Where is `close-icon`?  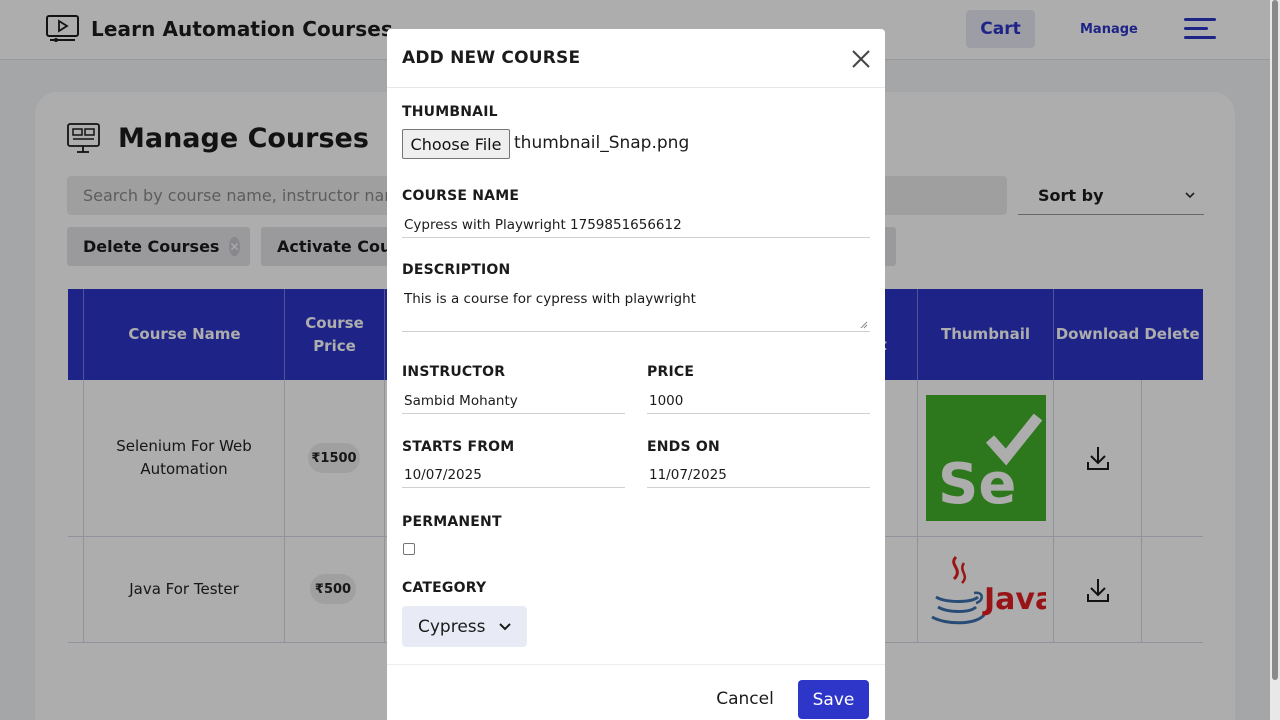 close-icon is located at coordinates (861, 59).